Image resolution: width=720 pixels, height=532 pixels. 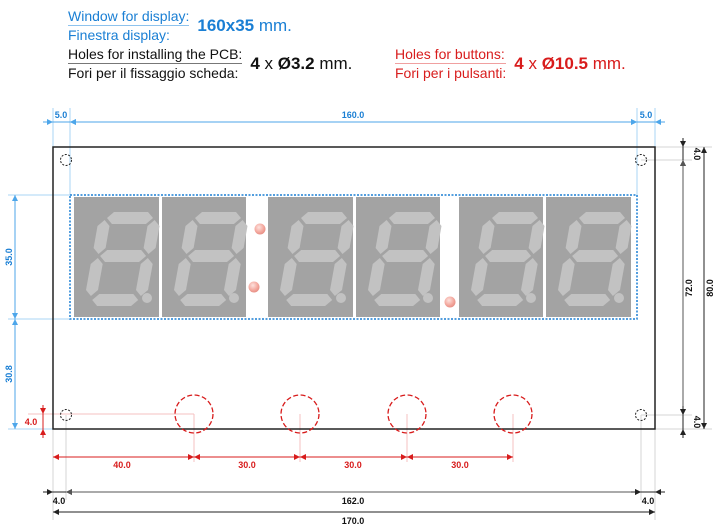 I want to click on dim-bottom-hole-span: 162.0, so click(x=353, y=501).